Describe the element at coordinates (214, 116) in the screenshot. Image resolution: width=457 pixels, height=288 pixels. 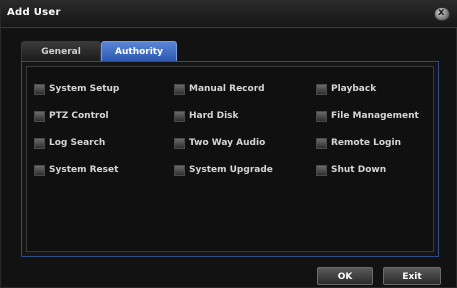
I see `permission-label: Hard Disk` at that location.